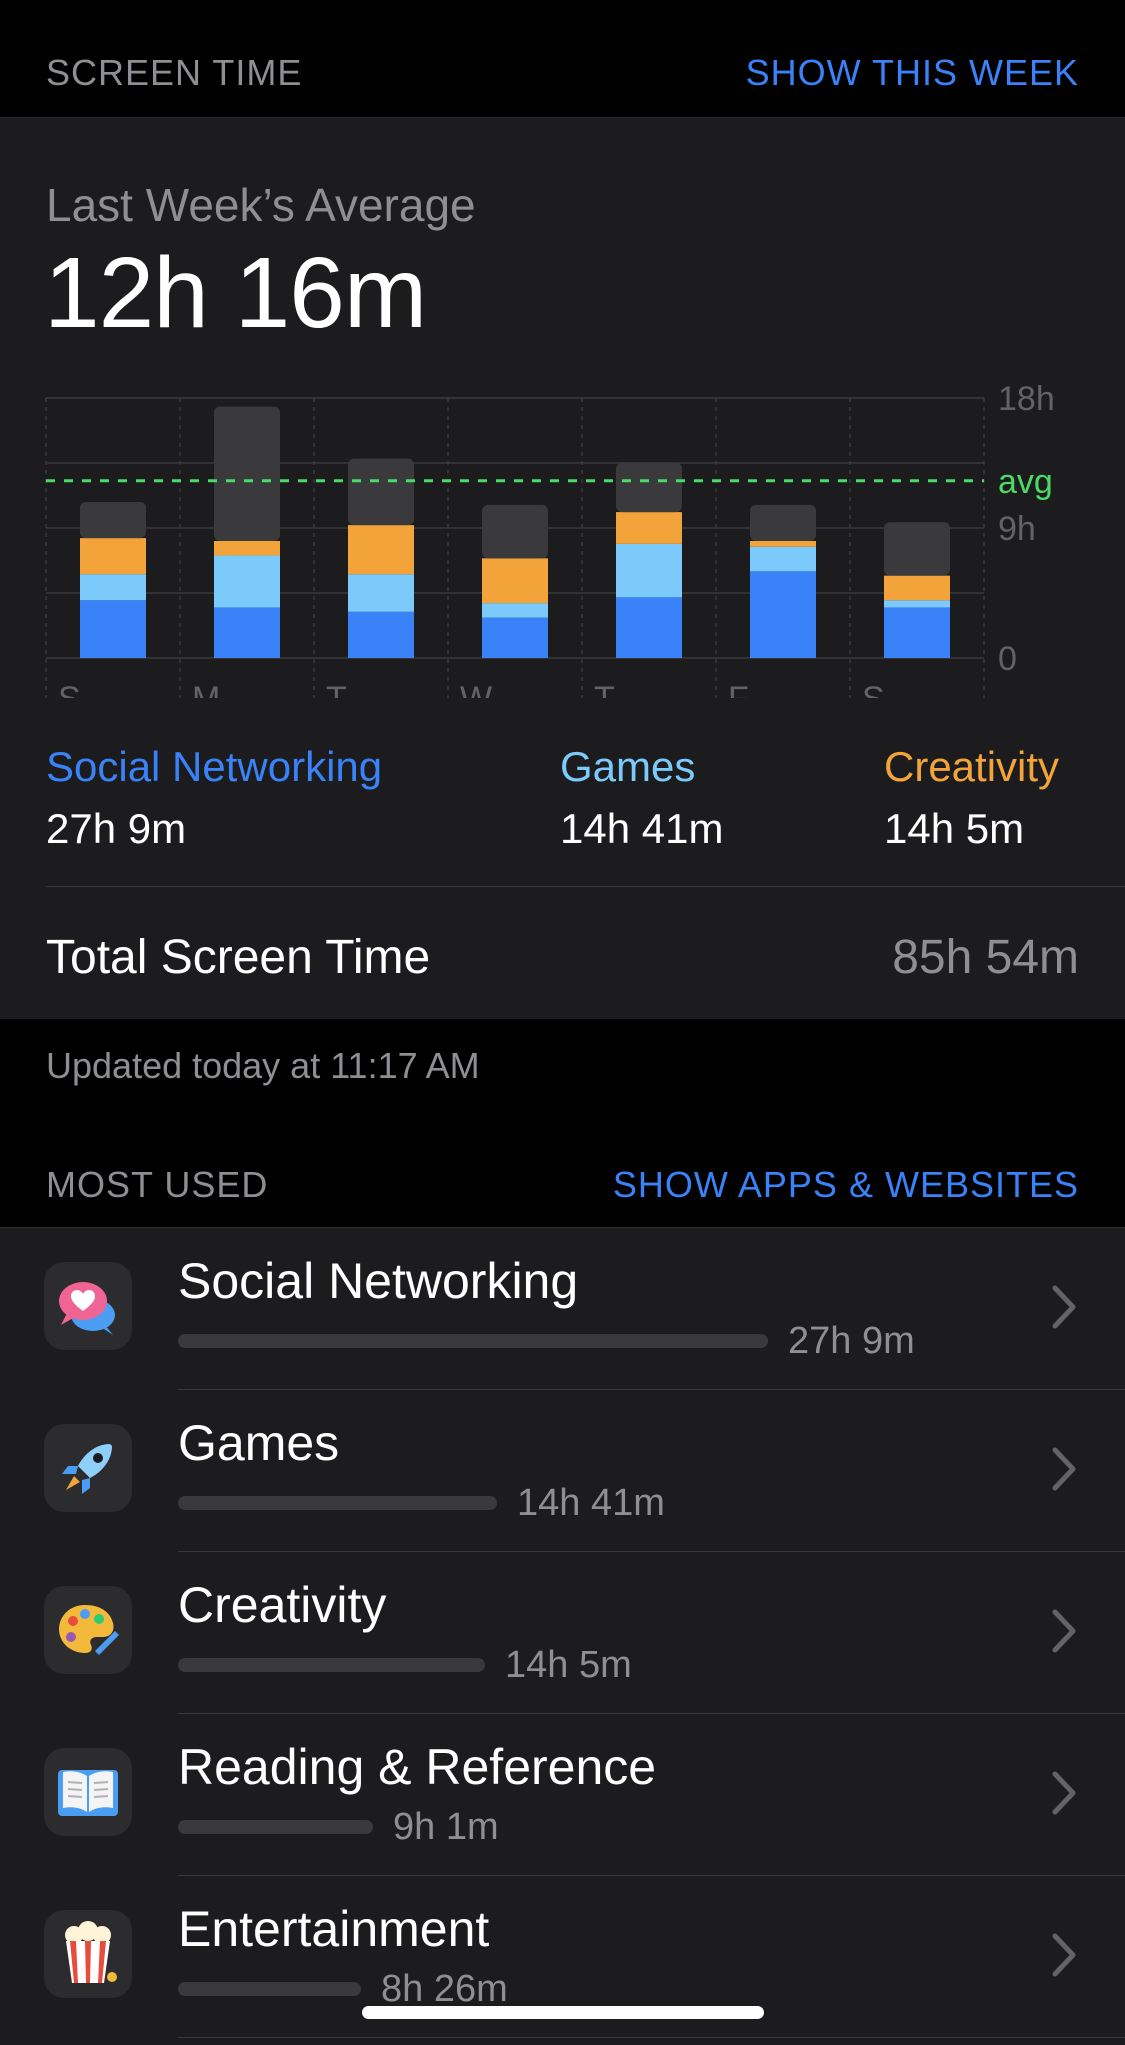 The image size is (1125, 2045). Describe the element at coordinates (1025, 482) in the screenshot. I see `average-label: avg` at that location.